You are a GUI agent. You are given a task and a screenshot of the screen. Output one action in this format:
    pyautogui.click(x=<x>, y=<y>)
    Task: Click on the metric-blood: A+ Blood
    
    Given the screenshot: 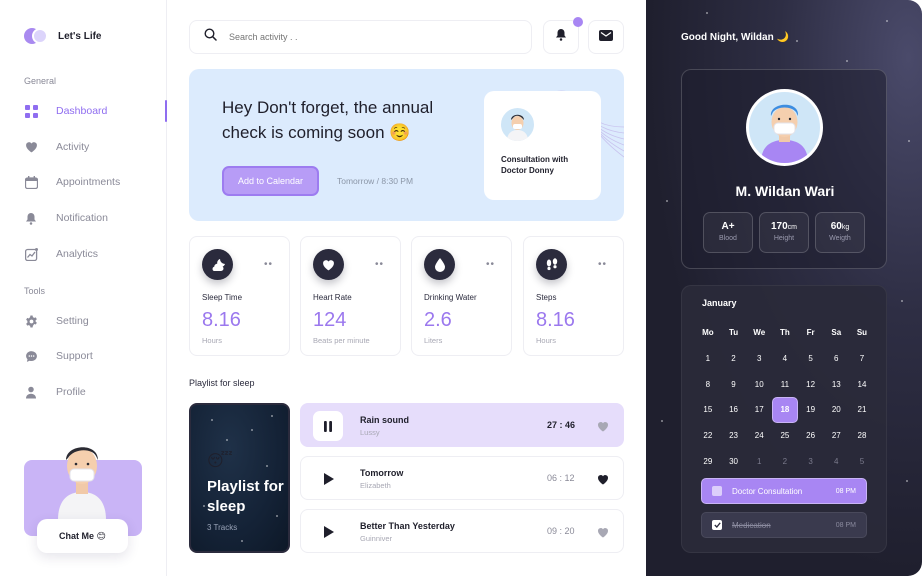 What is the action you would take?
    pyautogui.click(x=728, y=232)
    